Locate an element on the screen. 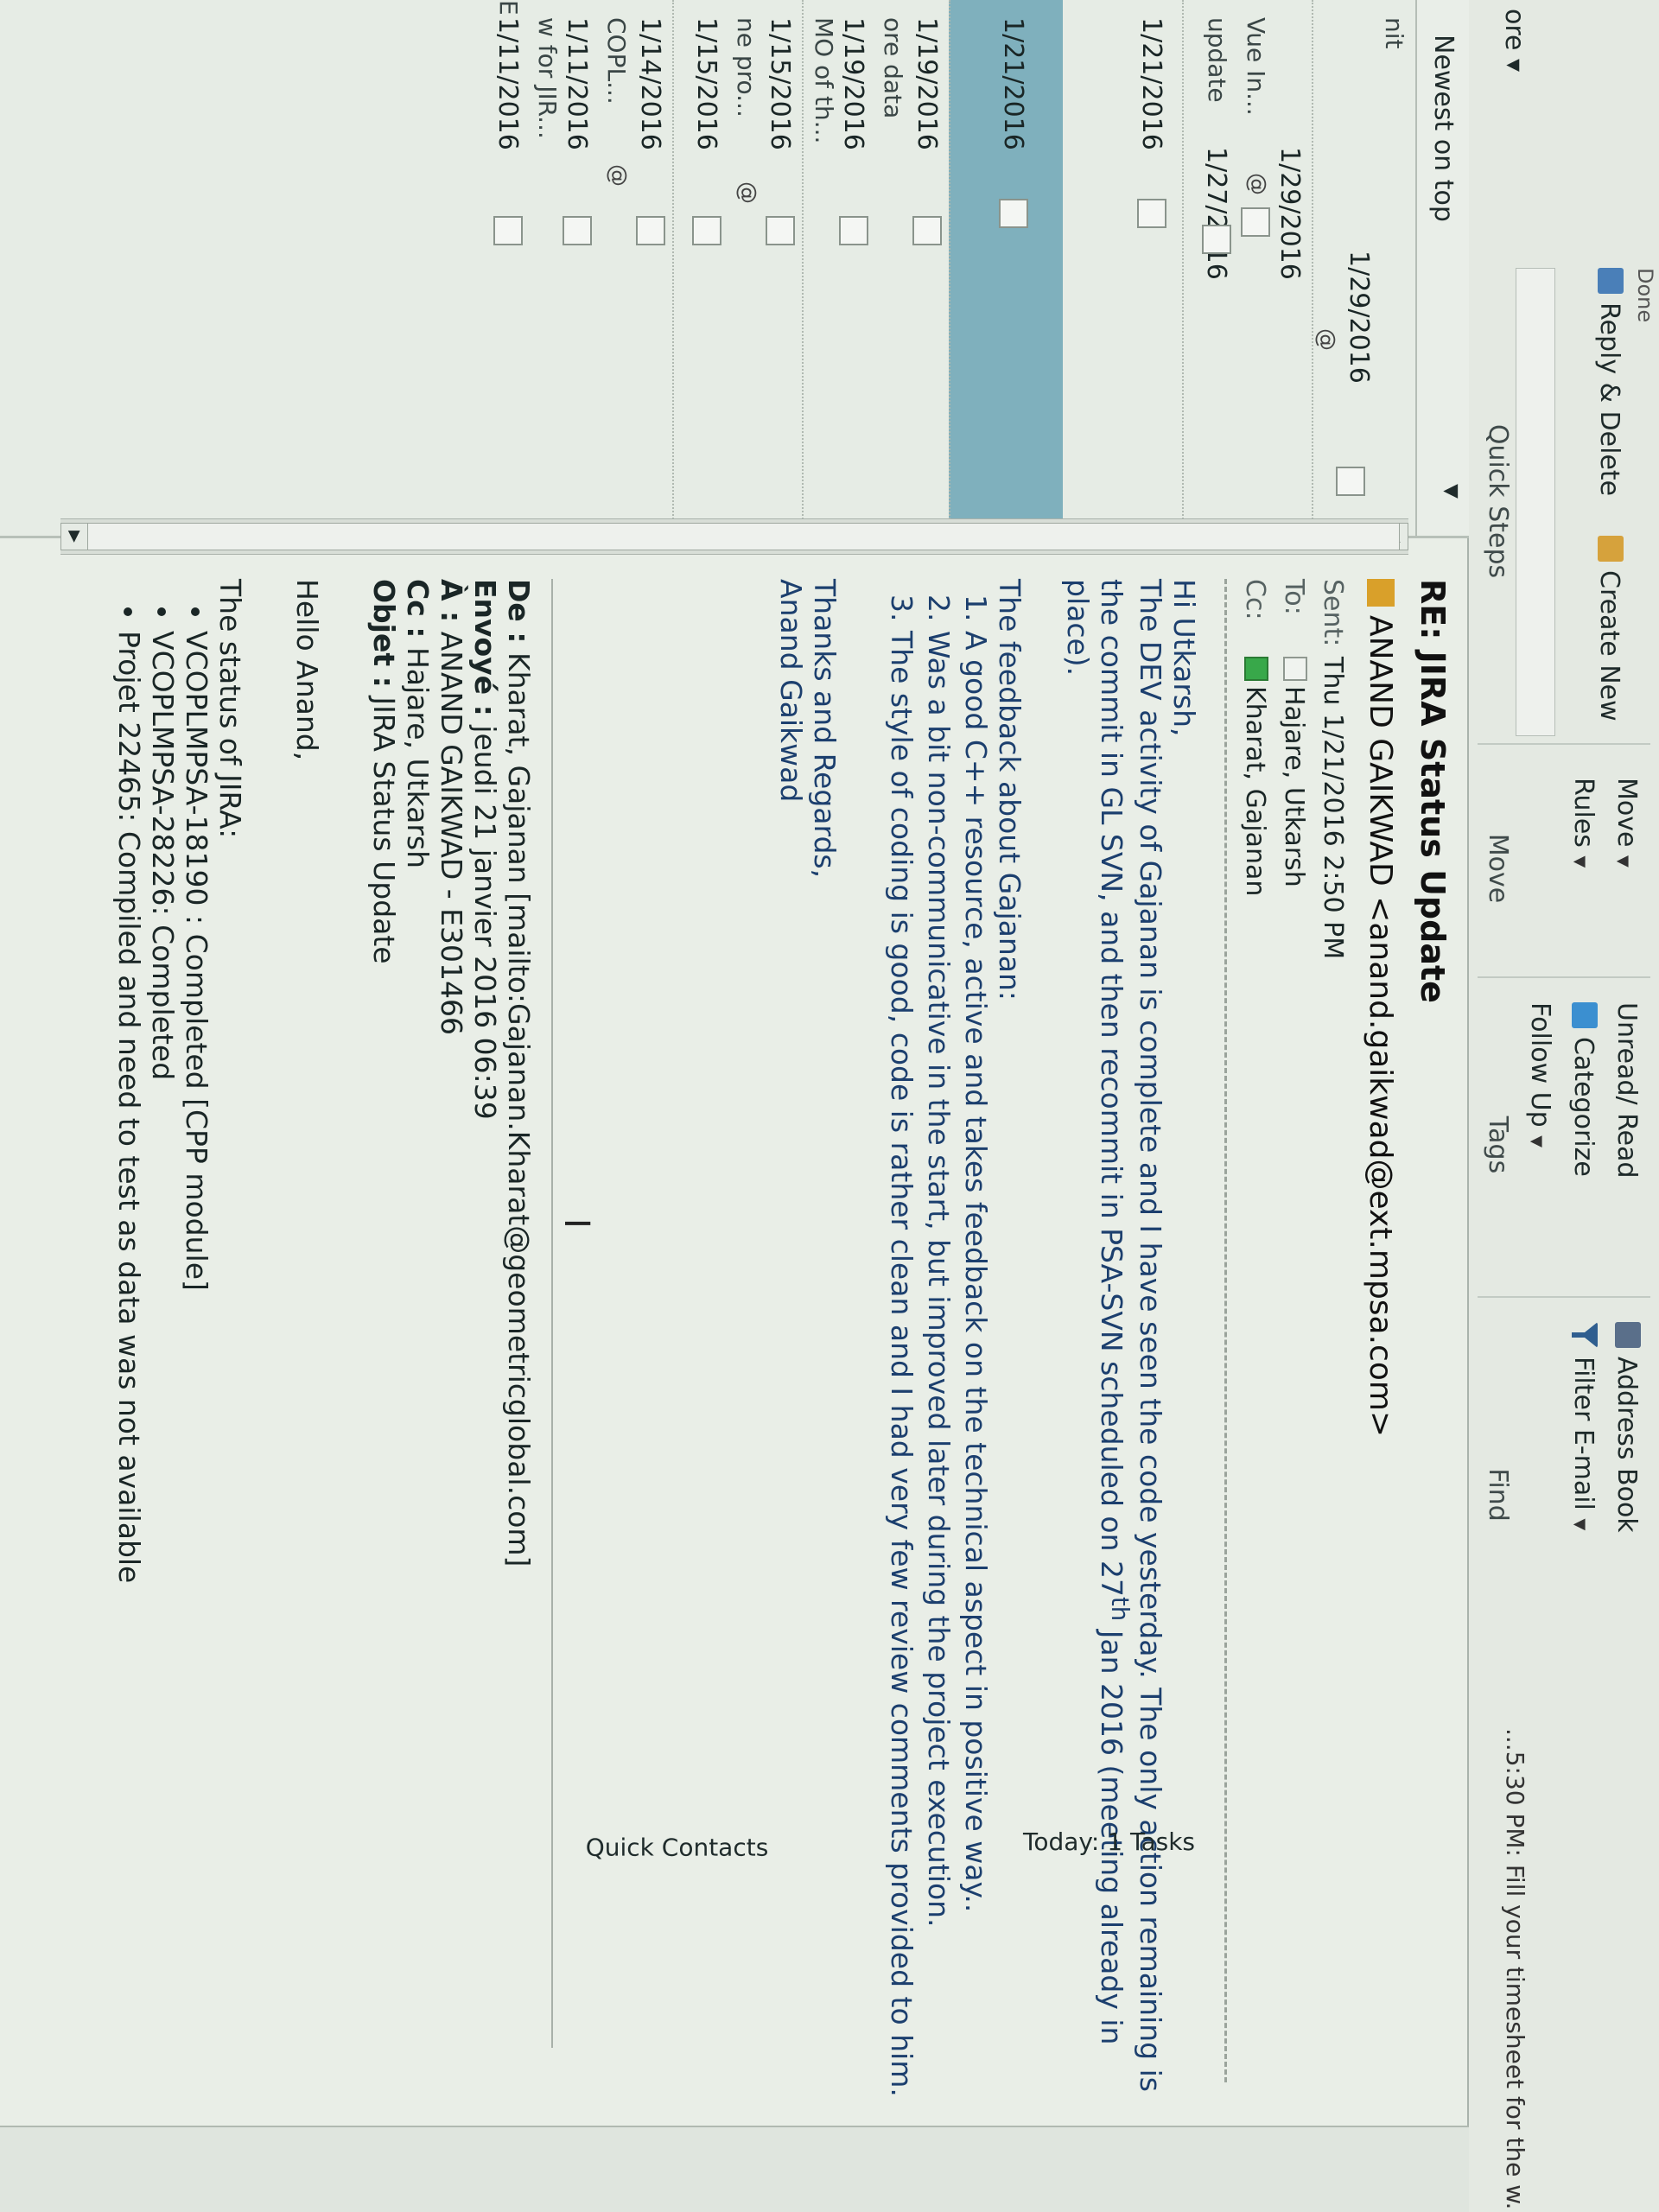 This screenshot has width=1659, height=2212. list-item-date: 1/27/2016 is located at coordinates (1216, 213).